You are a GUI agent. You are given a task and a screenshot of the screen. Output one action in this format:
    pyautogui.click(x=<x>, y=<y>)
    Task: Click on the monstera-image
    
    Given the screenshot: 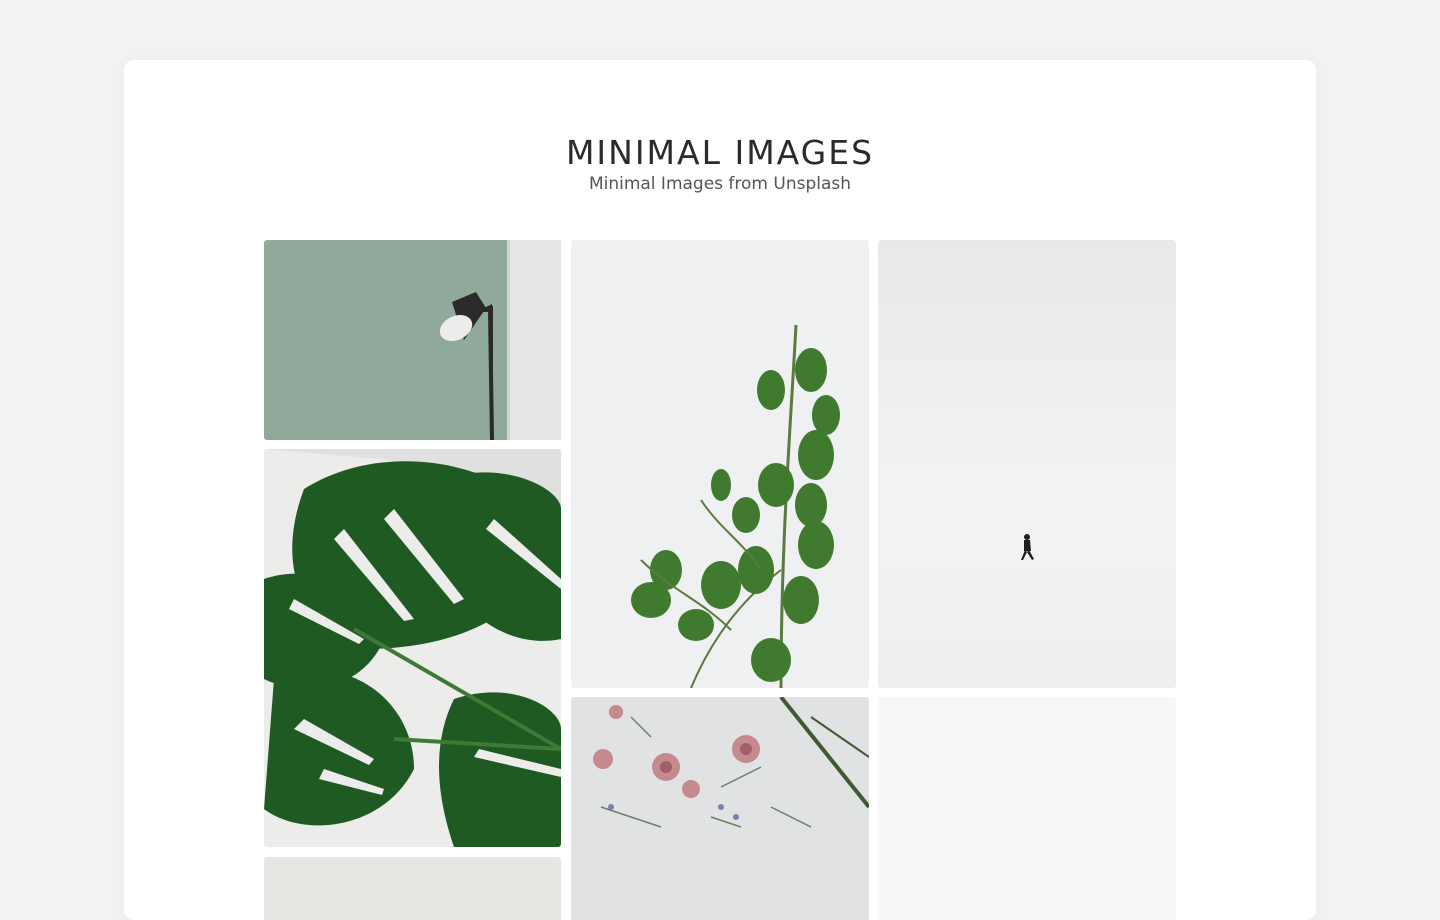 What is the action you would take?
    pyautogui.click(x=412, y=648)
    